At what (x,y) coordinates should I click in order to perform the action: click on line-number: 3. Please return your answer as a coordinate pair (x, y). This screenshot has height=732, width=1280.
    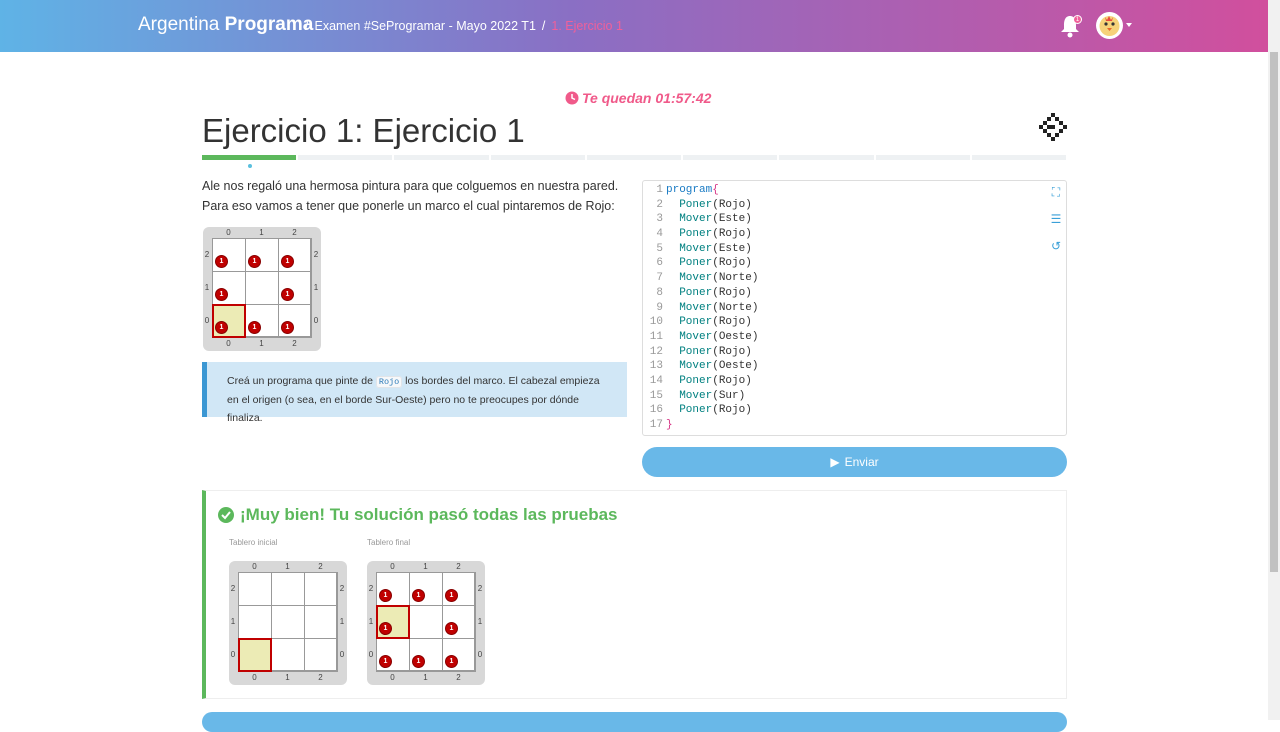
    Looking at the image, I should click on (659, 219).